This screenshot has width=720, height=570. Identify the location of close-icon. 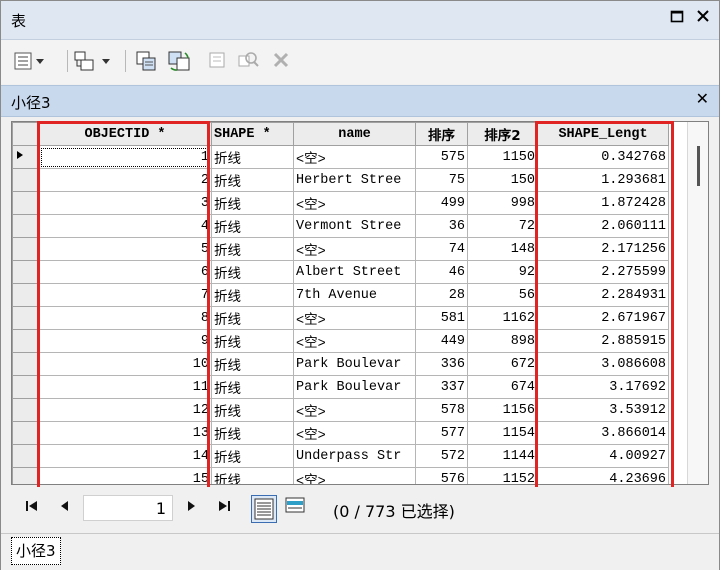
(703, 18).